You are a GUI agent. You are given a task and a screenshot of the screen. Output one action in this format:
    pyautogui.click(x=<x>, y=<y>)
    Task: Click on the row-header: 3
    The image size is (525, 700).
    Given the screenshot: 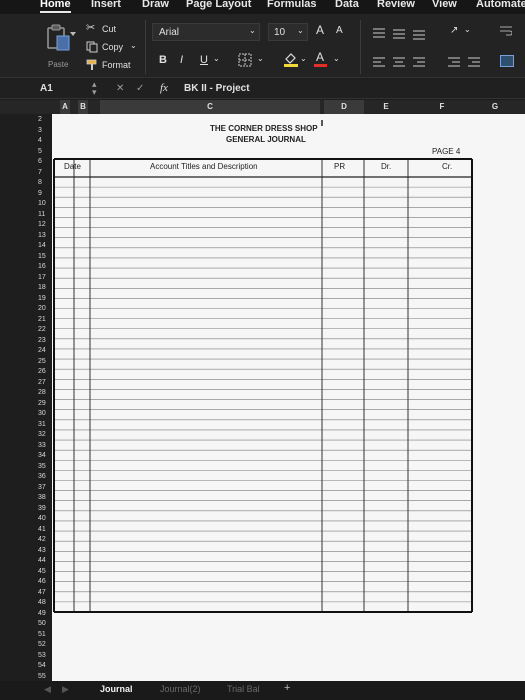 What is the action you would take?
    pyautogui.click(x=45, y=130)
    